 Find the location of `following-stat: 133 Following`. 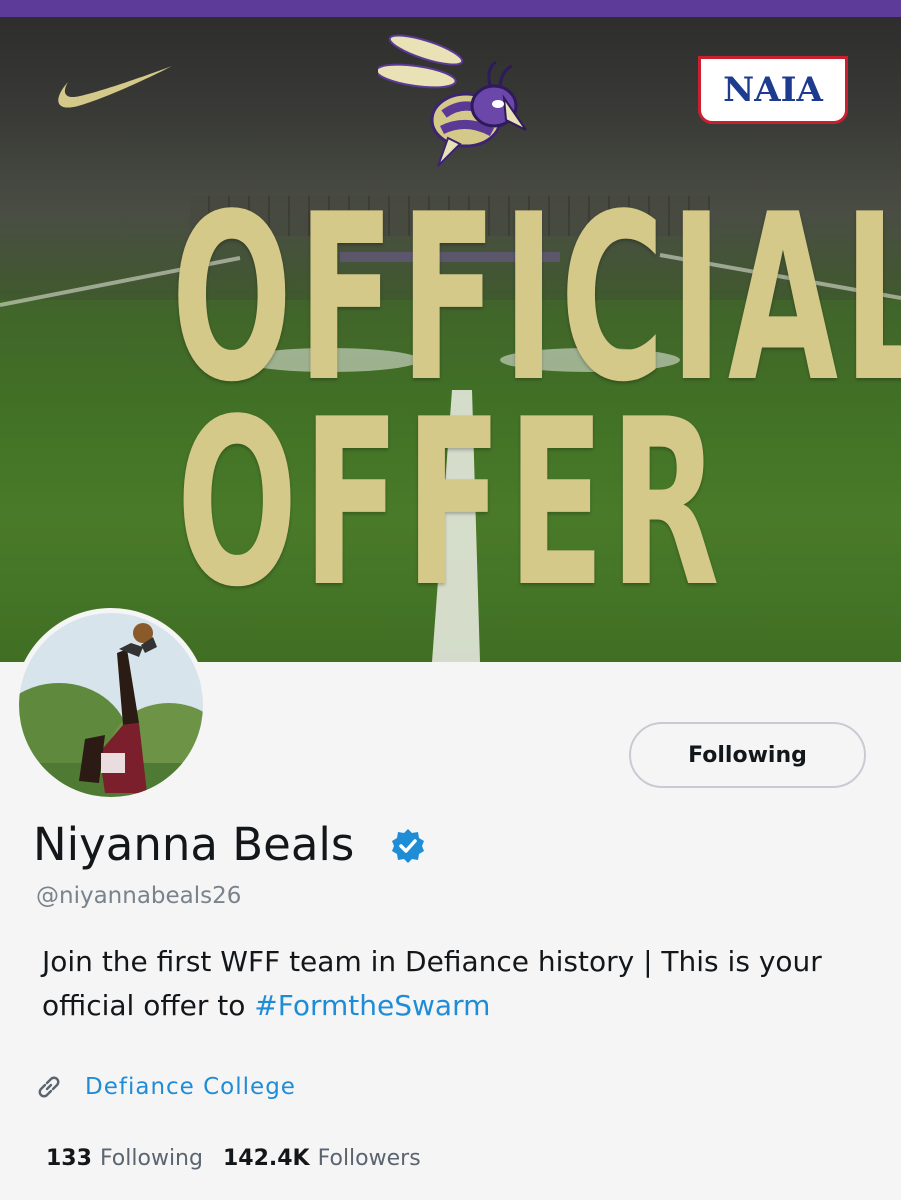

following-stat: 133 Following is located at coordinates (124, 1158).